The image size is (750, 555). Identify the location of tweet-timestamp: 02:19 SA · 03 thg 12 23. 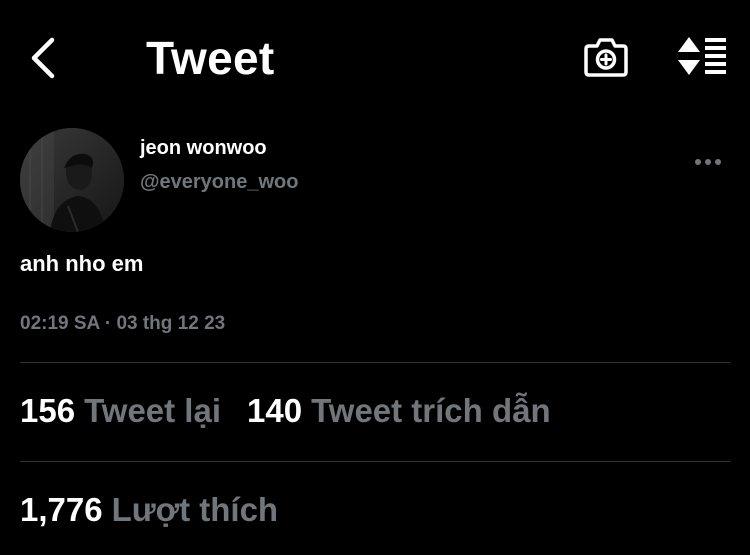
(123, 323).